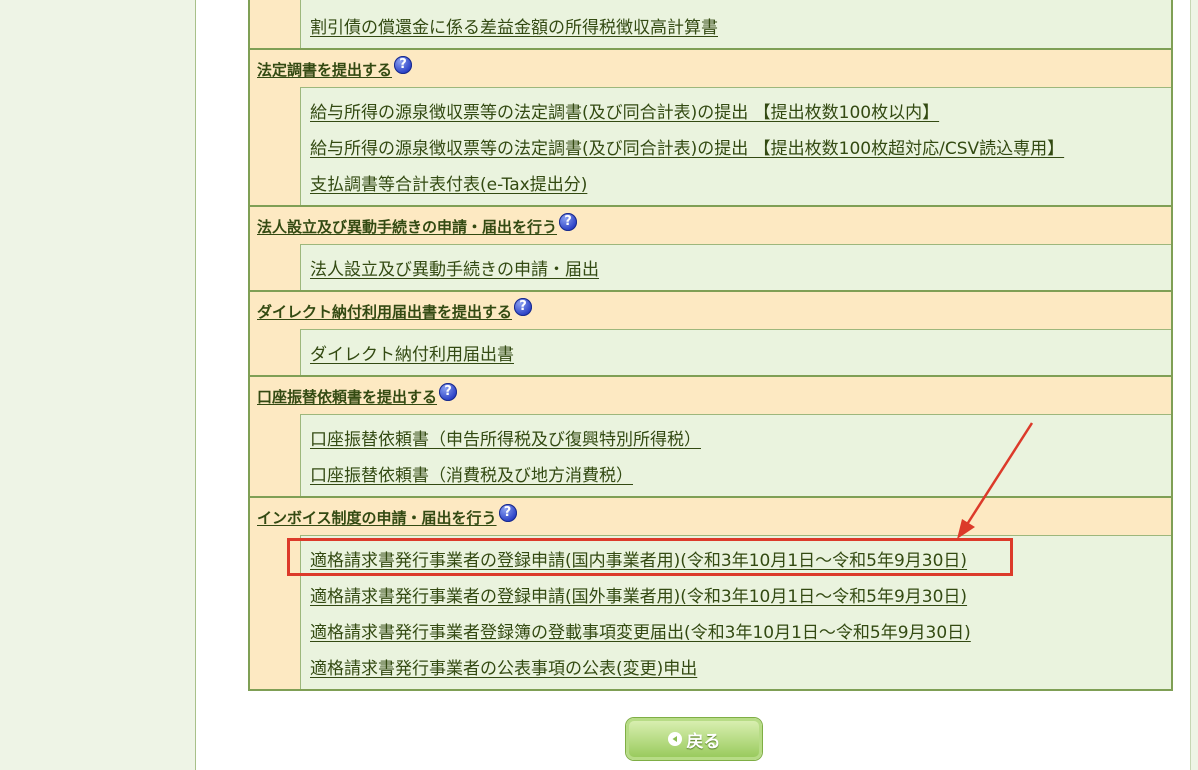  Describe the element at coordinates (740, 437) in the screenshot. I see `list-item: 口座振替依頼書（申告所得税及び復興特別所得税）` at that location.